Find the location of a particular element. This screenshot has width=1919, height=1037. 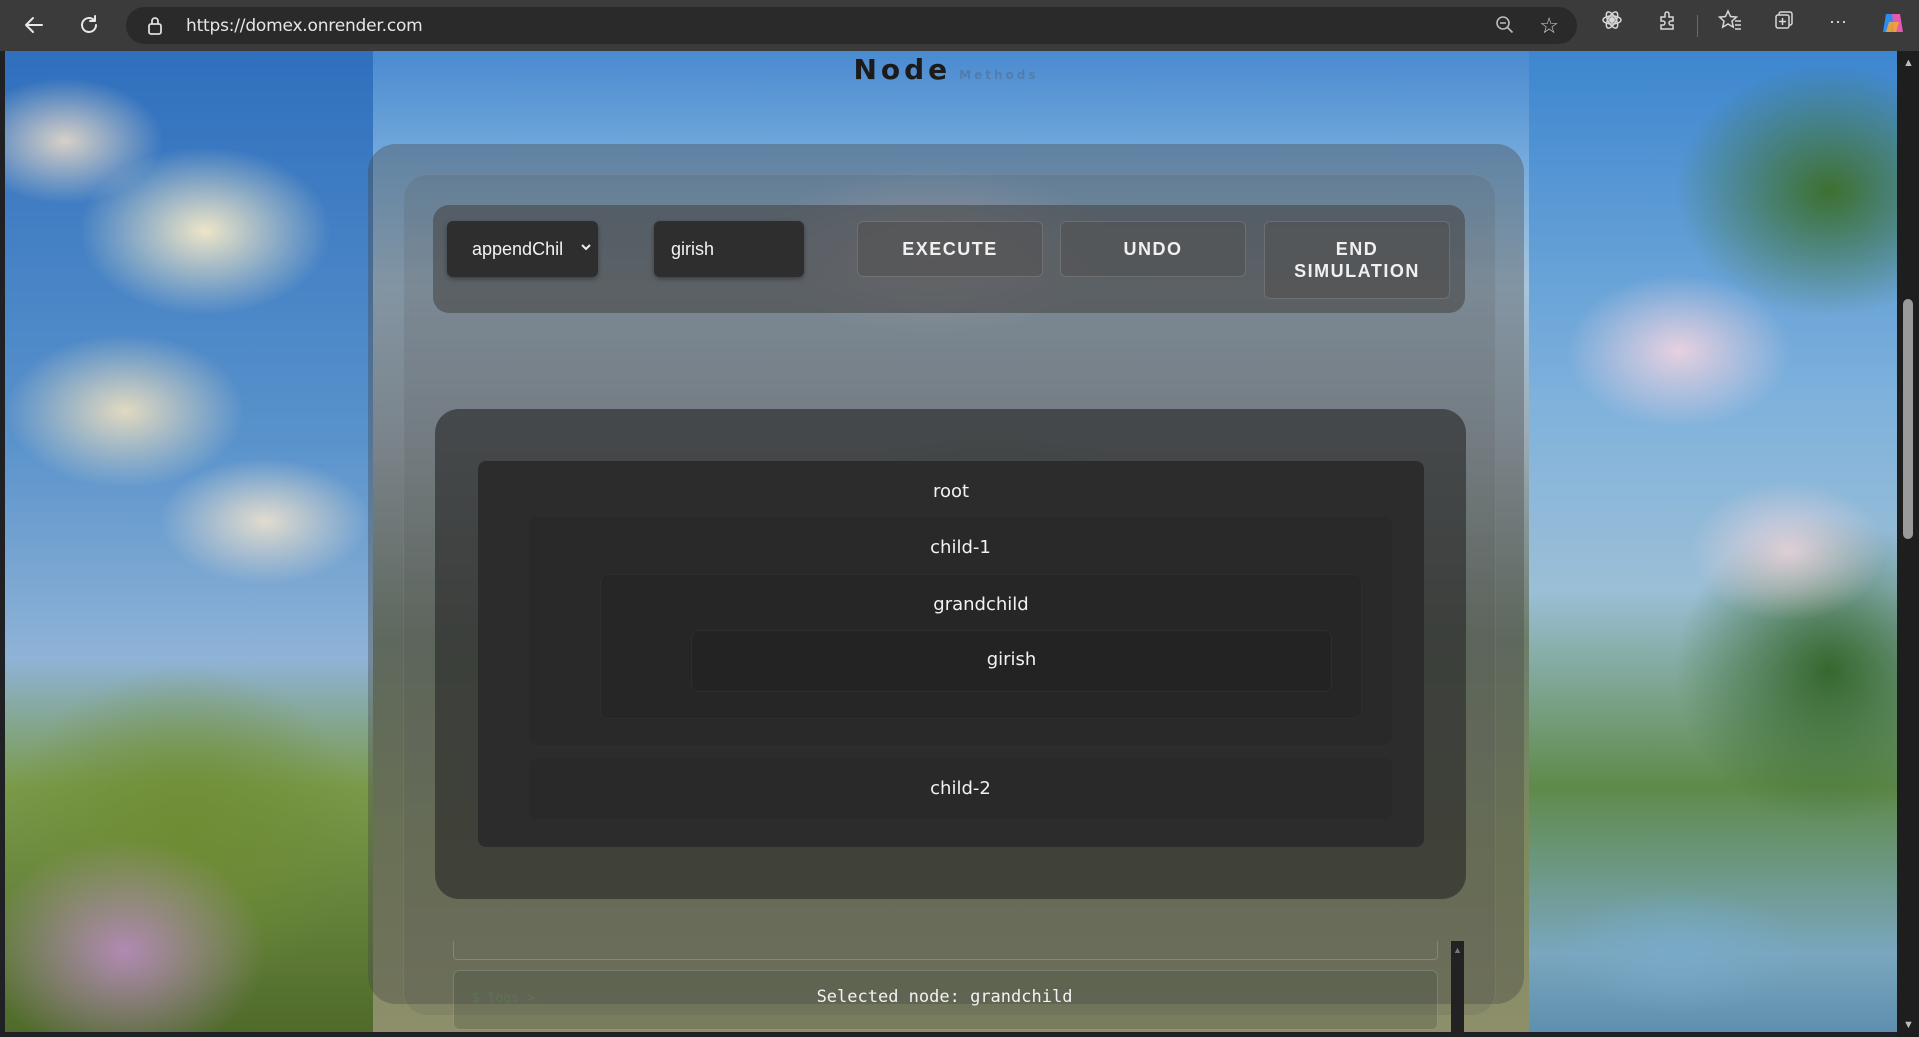

reload-icon is located at coordinates (89, 25).